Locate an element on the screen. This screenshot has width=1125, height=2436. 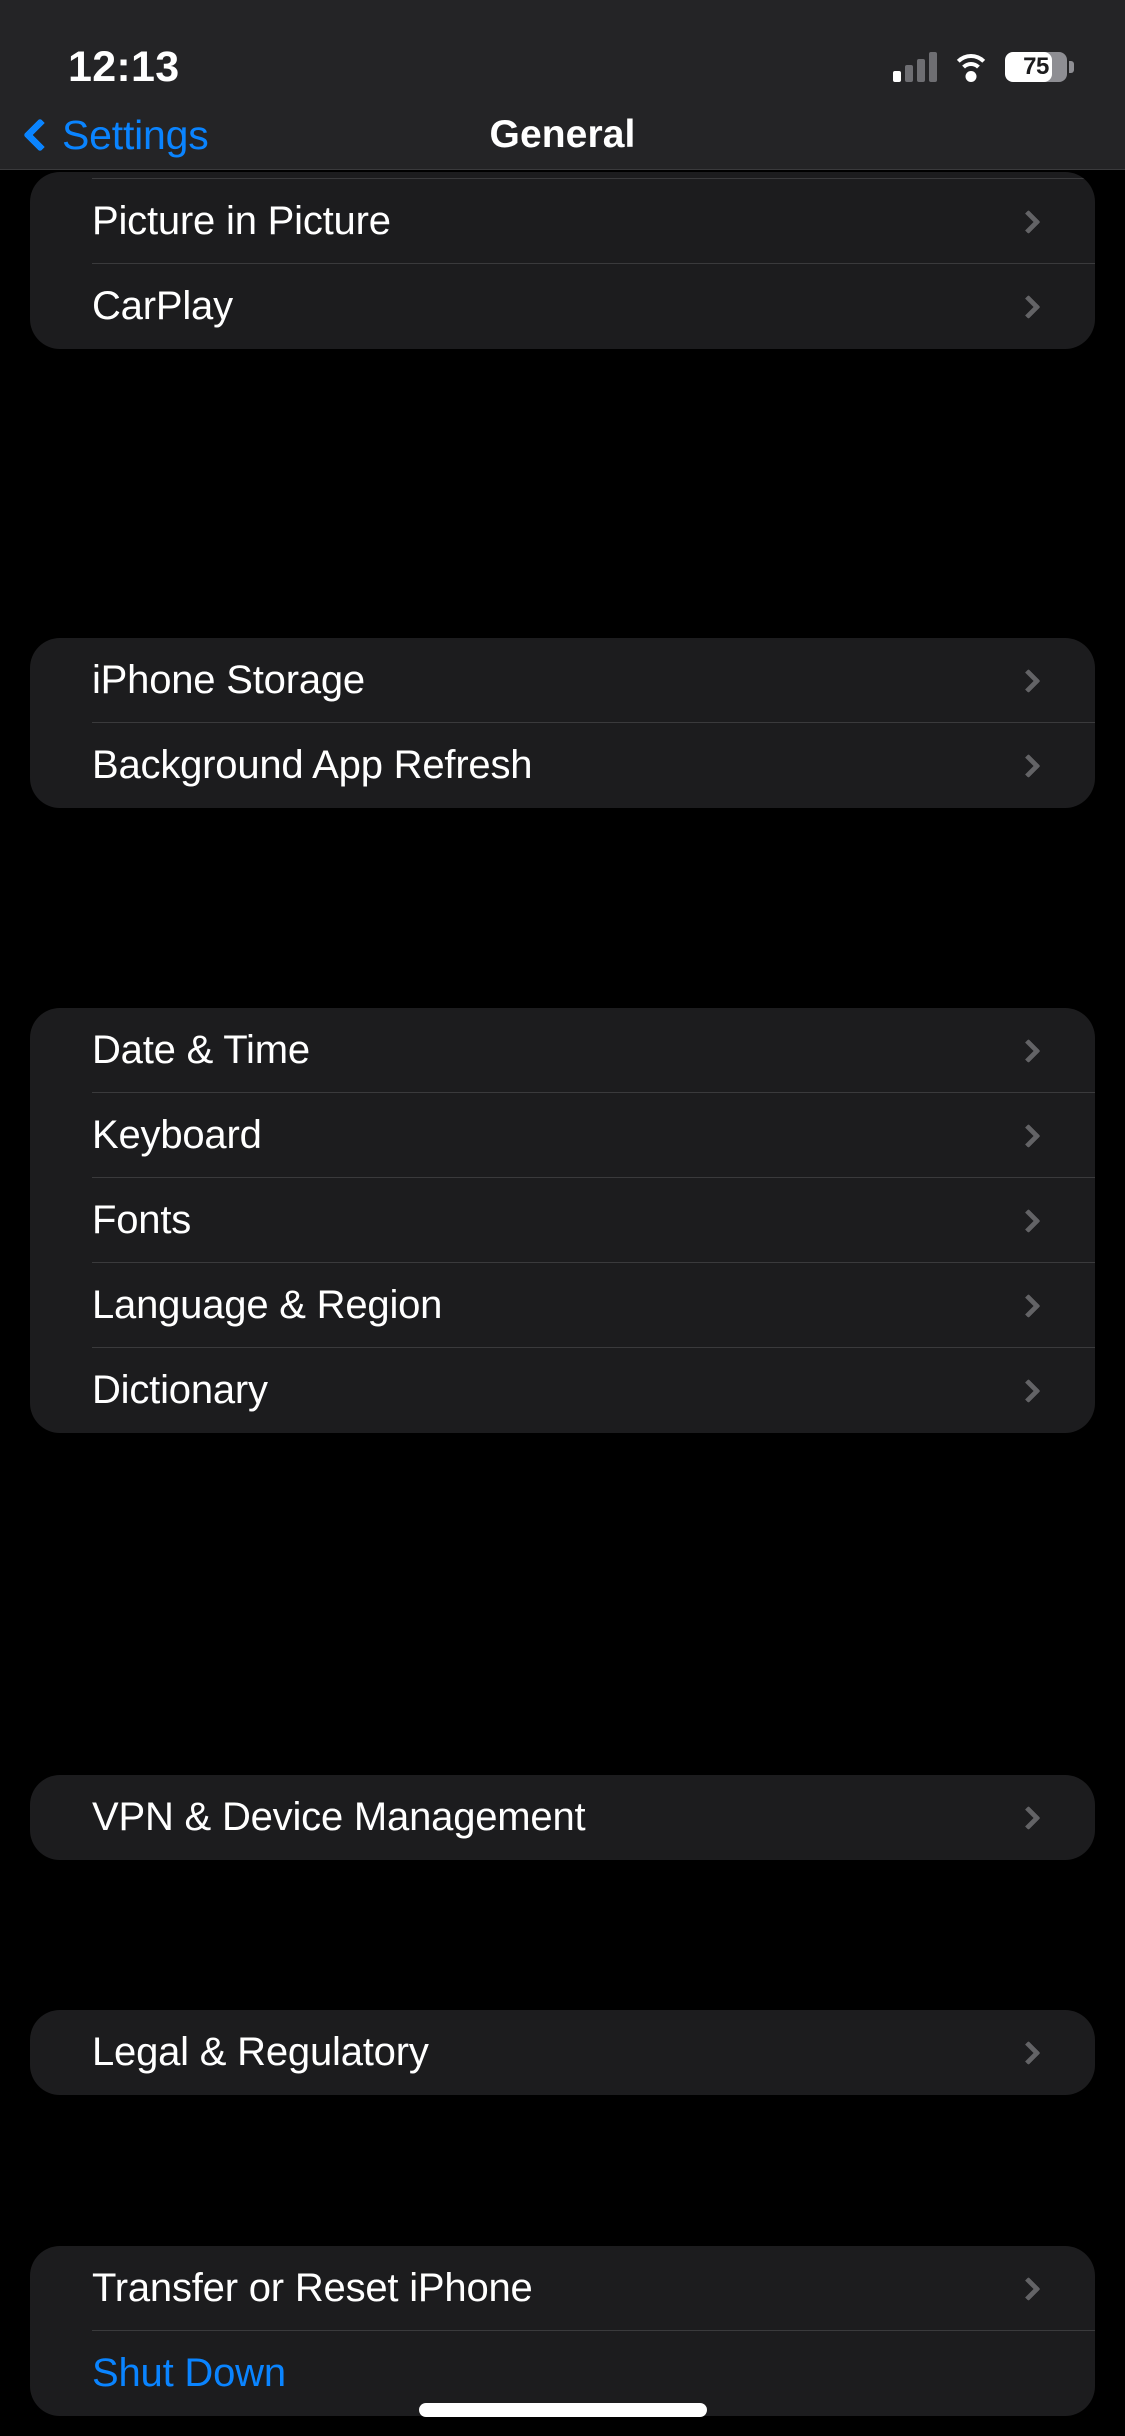
row-label: Shut Down is located at coordinates (189, 2373).